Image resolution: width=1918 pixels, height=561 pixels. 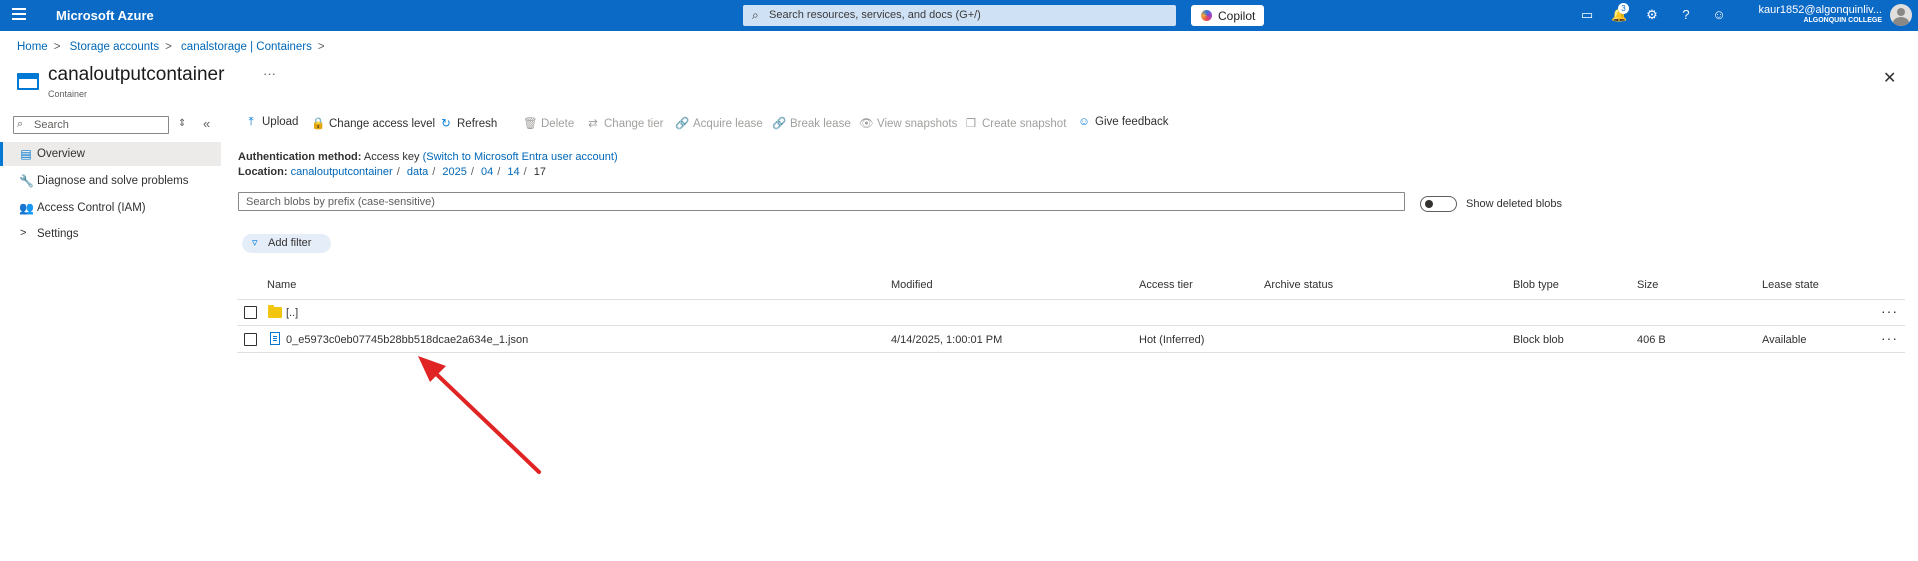 I want to click on copilot-icon, so click(x=1206, y=15).